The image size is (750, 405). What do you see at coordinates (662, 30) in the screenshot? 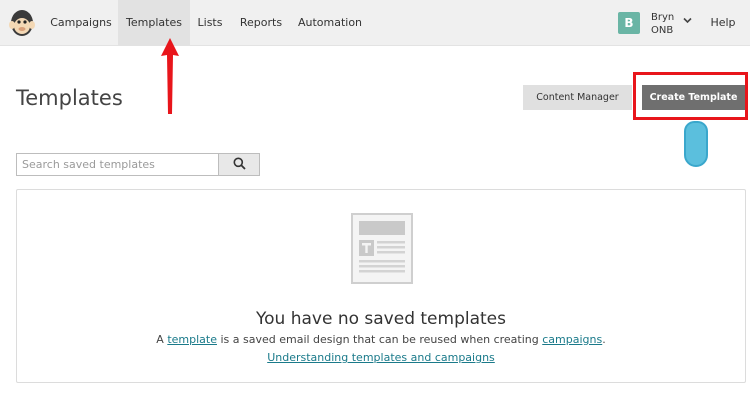
I see `user-org: ONB` at bounding box center [662, 30].